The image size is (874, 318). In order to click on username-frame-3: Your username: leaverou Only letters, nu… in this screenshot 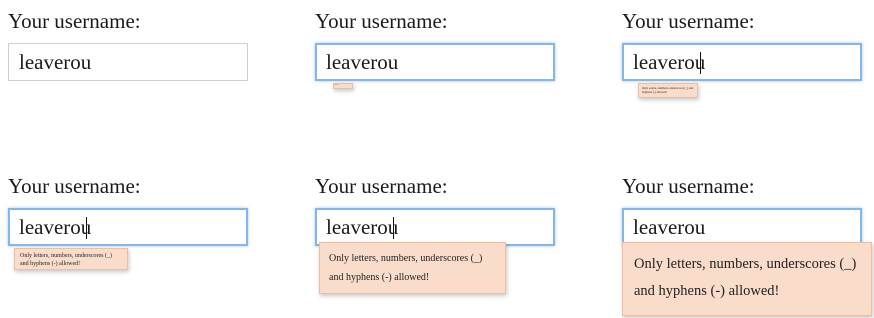, I will do `click(744, 74)`.